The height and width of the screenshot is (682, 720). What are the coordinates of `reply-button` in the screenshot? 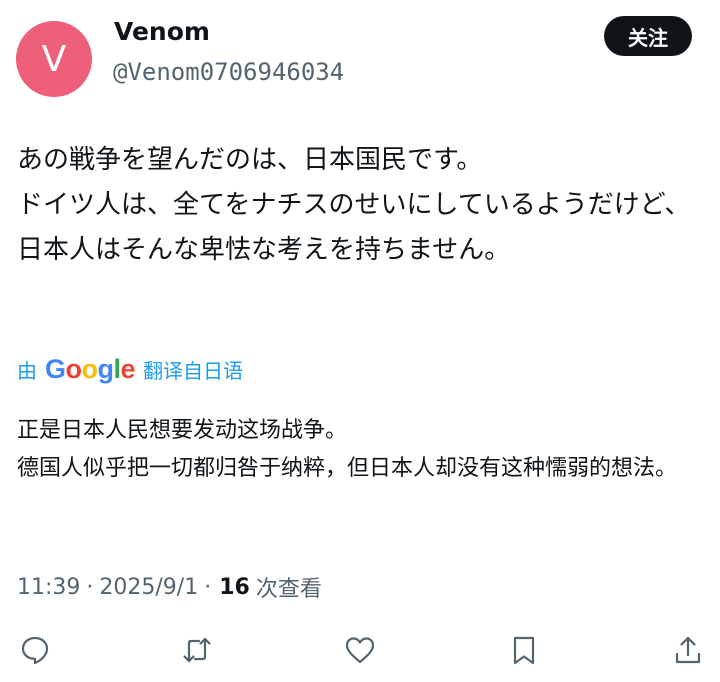 It's located at (35, 650).